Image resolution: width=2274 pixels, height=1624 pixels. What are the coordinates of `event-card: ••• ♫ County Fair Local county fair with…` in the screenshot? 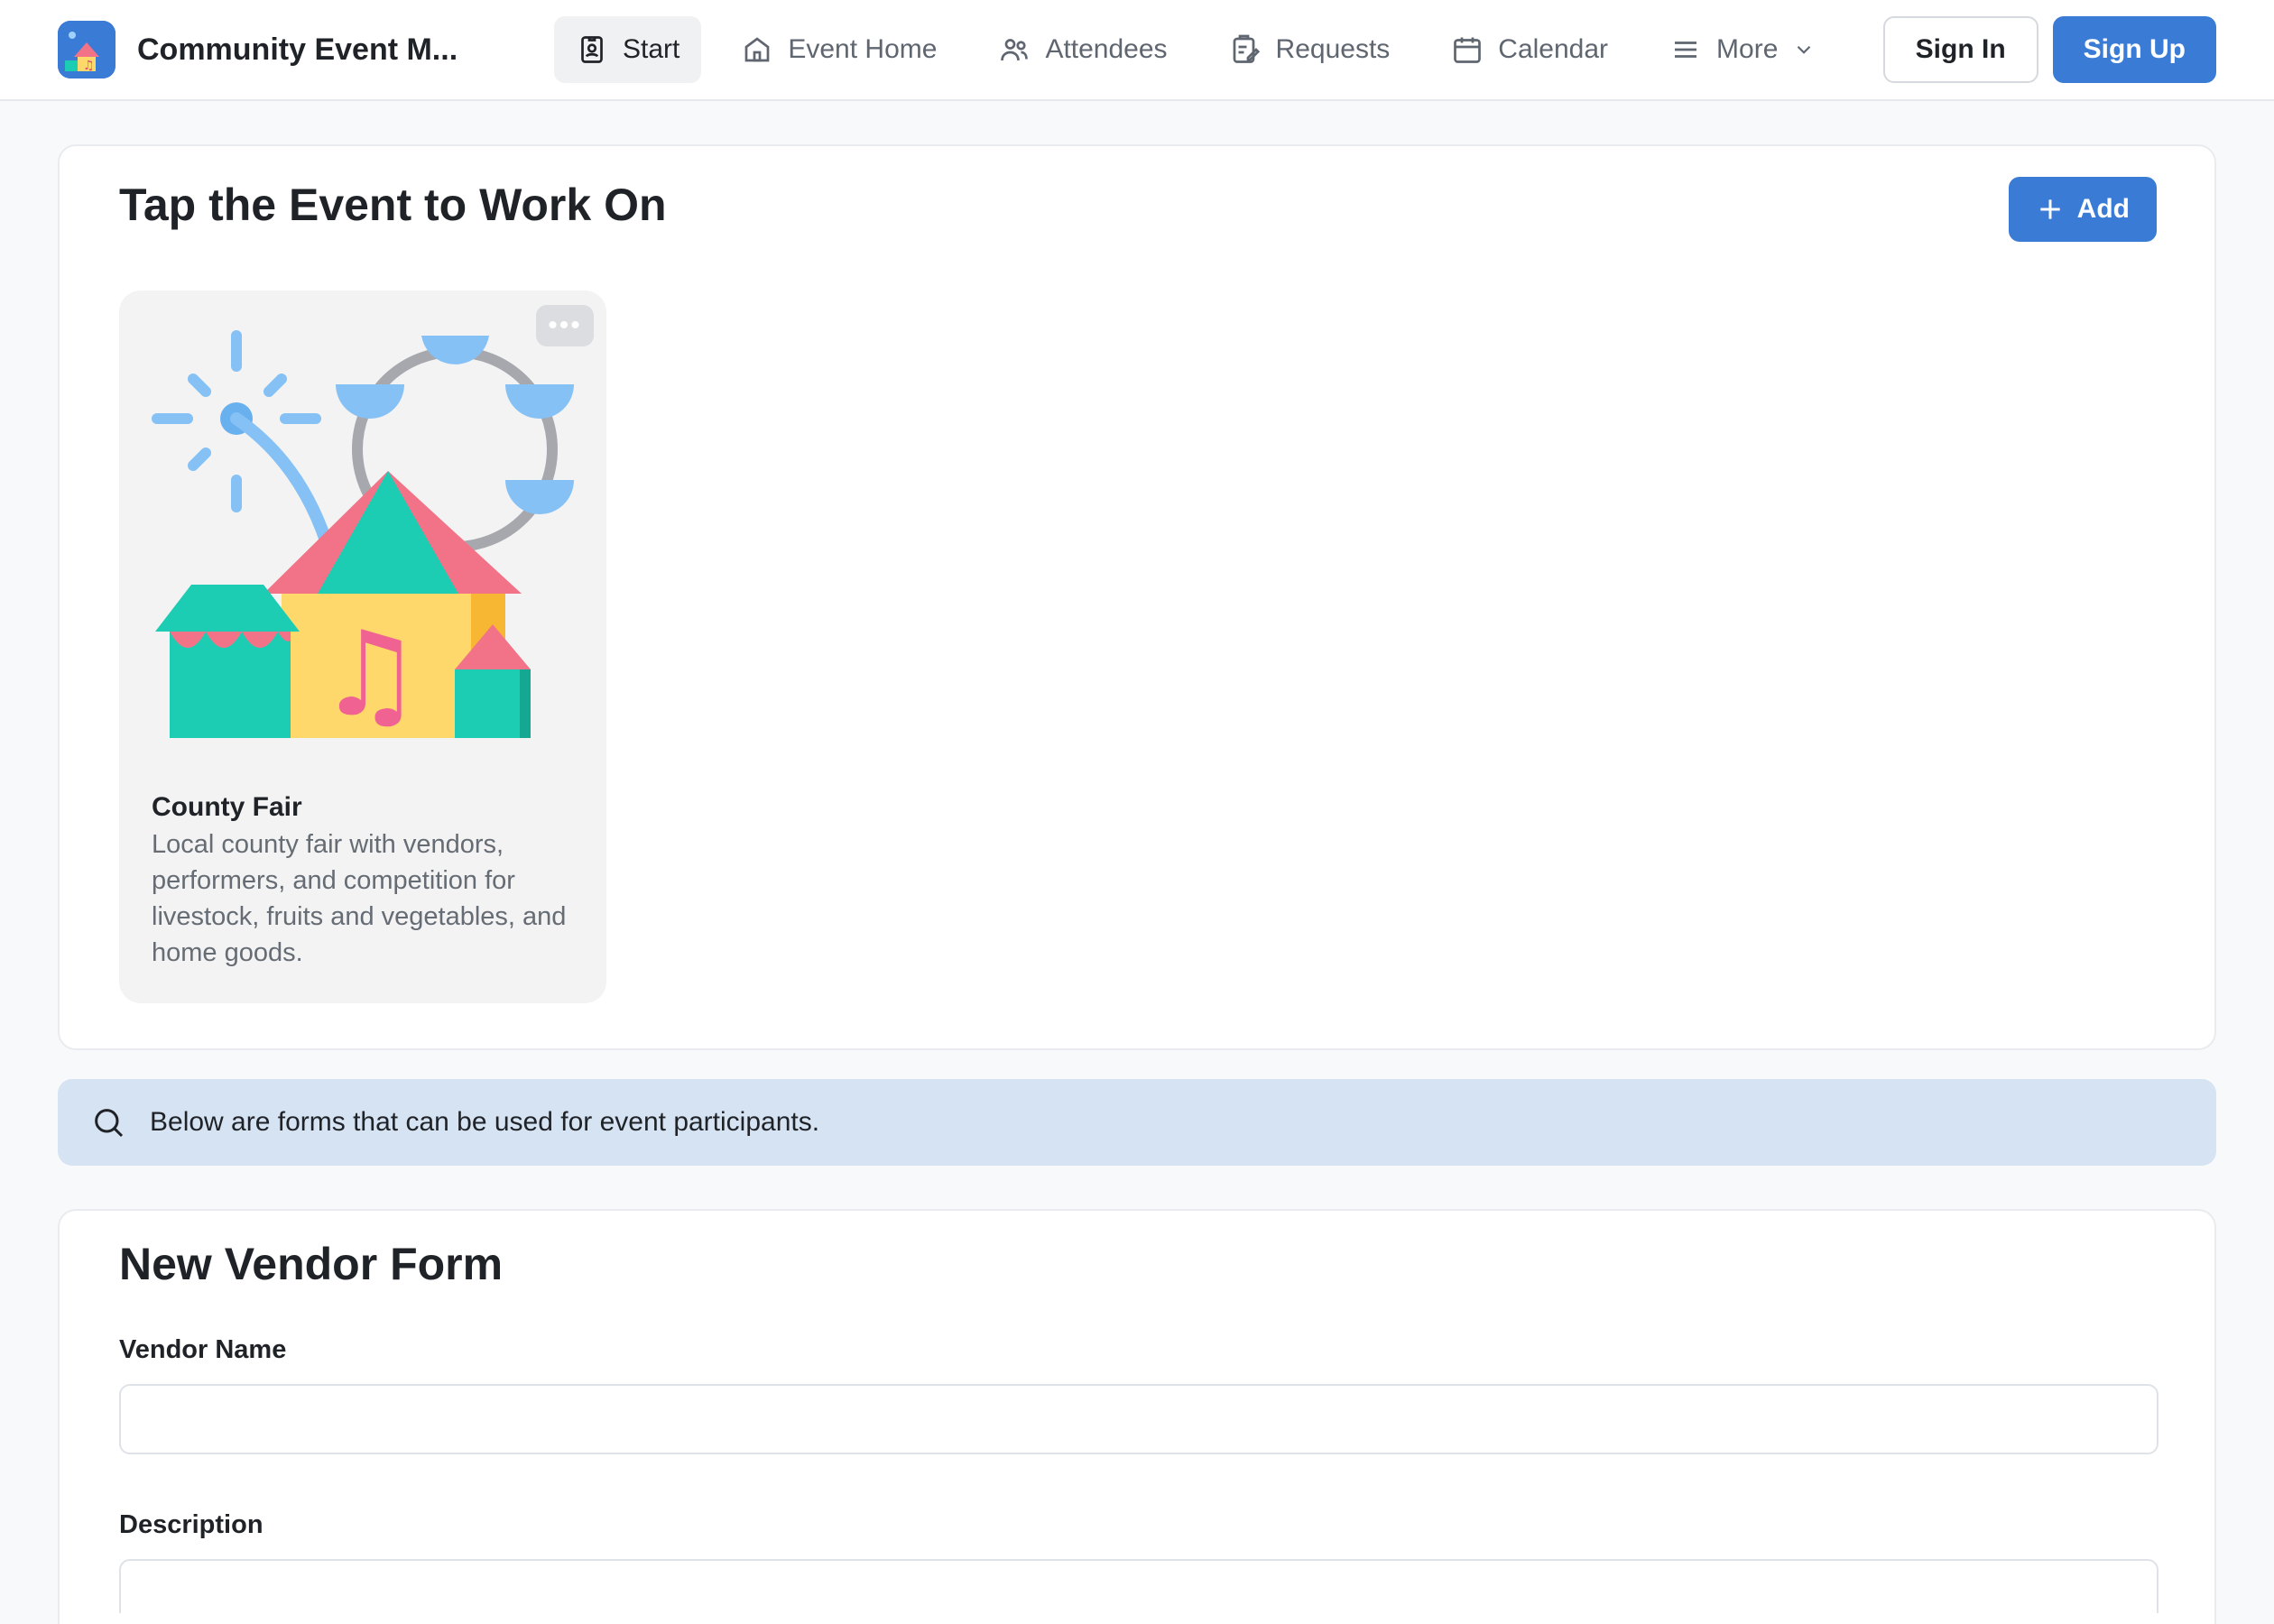 It's located at (362, 647).